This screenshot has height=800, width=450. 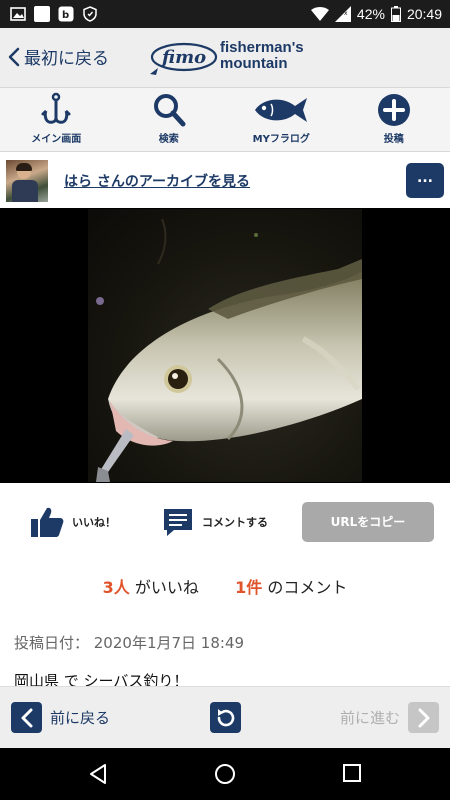 I want to click on back-label: 前に戻る, so click(x=80, y=718).